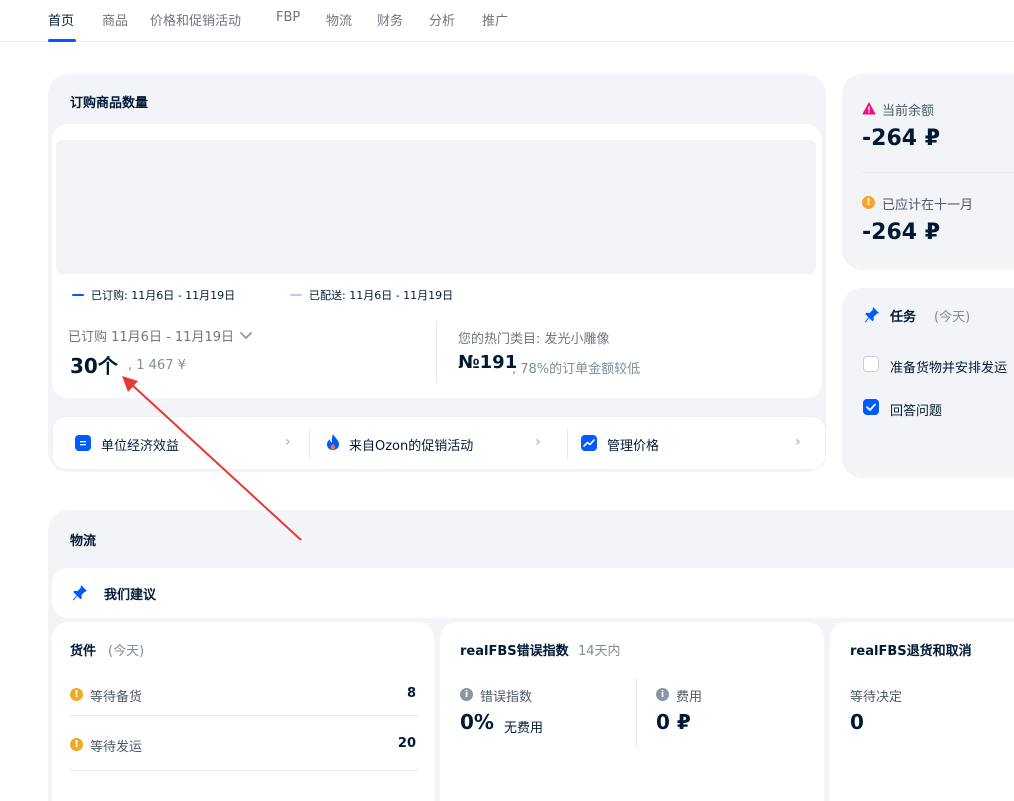 The width and height of the screenshot is (1014, 801). What do you see at coordinates (524, 728) in the screenshot?
I see `error-index-note: 无费用` at bounding box center [524, 728].